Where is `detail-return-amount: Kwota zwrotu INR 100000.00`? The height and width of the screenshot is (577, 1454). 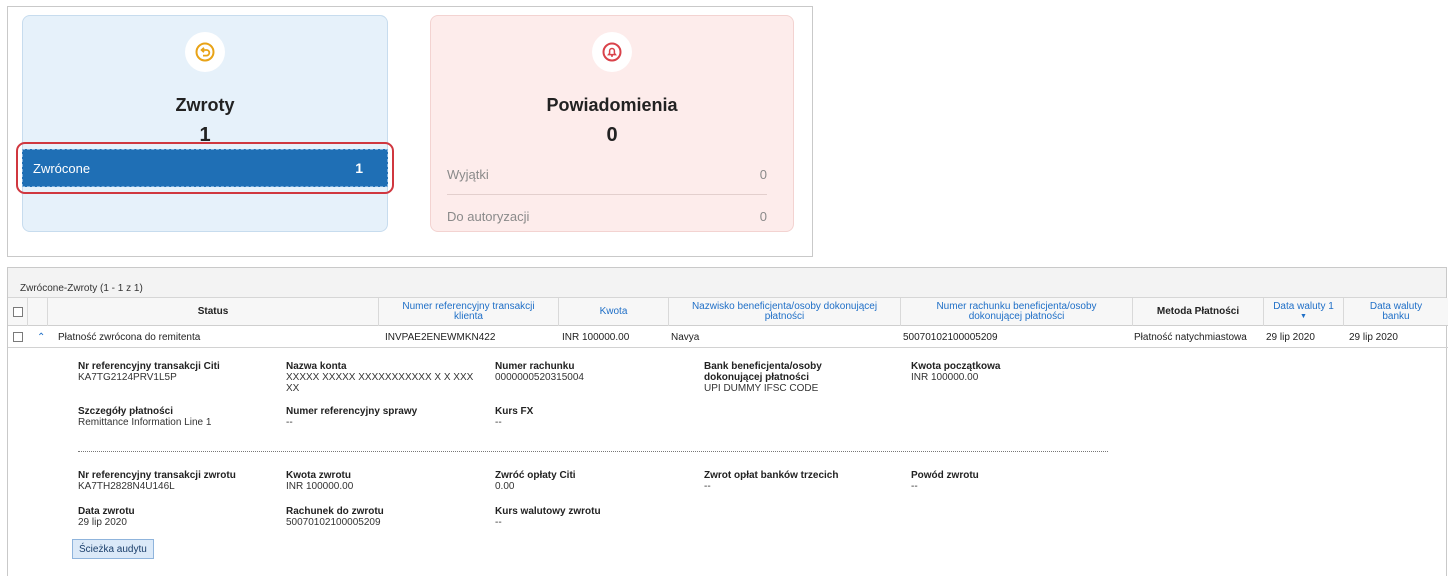 detail-return-amount: Kwota zwrotu INR 100000.00 is located at coordinates (320, 481).